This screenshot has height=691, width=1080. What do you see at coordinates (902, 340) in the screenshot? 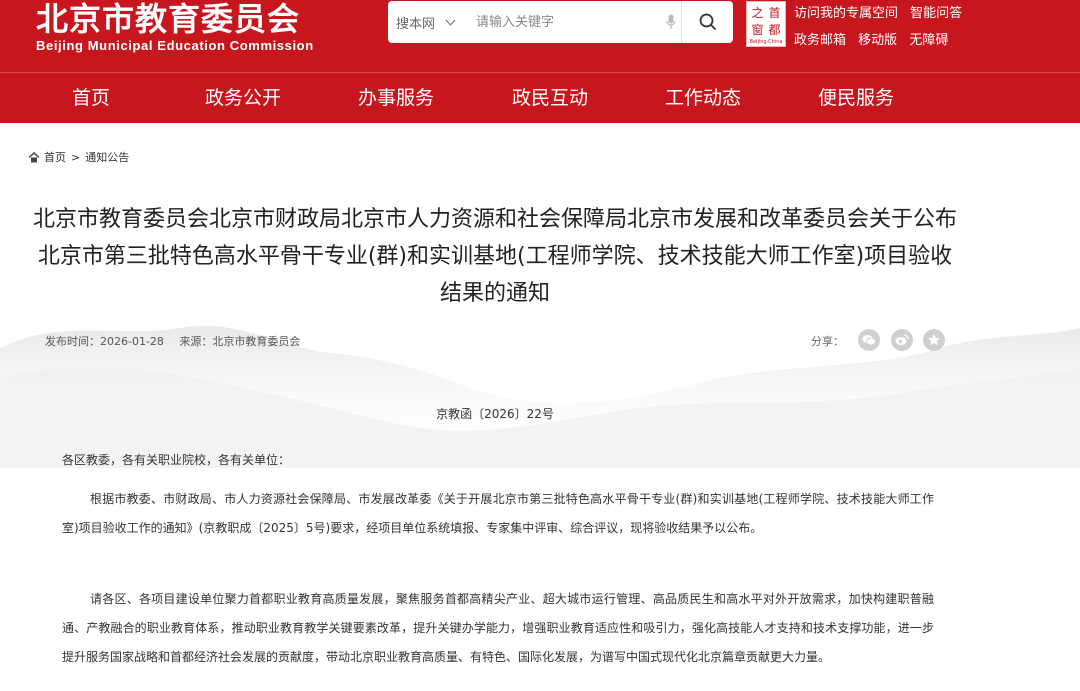
I see `weibo-icon` at bounding box center [902, 340].